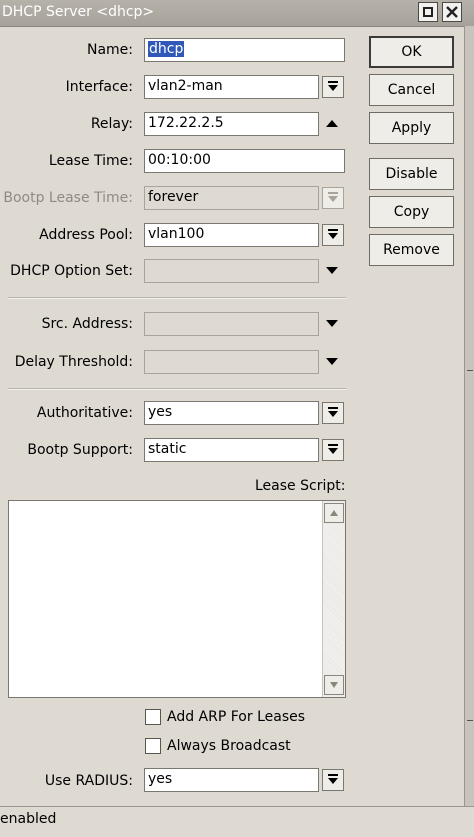  Describe the element at coordinates (231, 198) in the screenshot. I see `bootp-lease-time-field: forever` at that location.